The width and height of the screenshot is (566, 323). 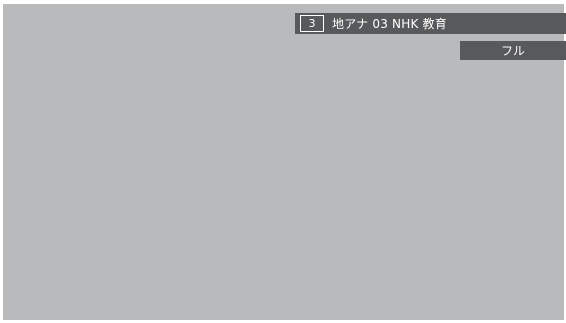 I want to click on channel-banner: 3 地アナ 03 NHK 教育, so click(x=430, y=23).